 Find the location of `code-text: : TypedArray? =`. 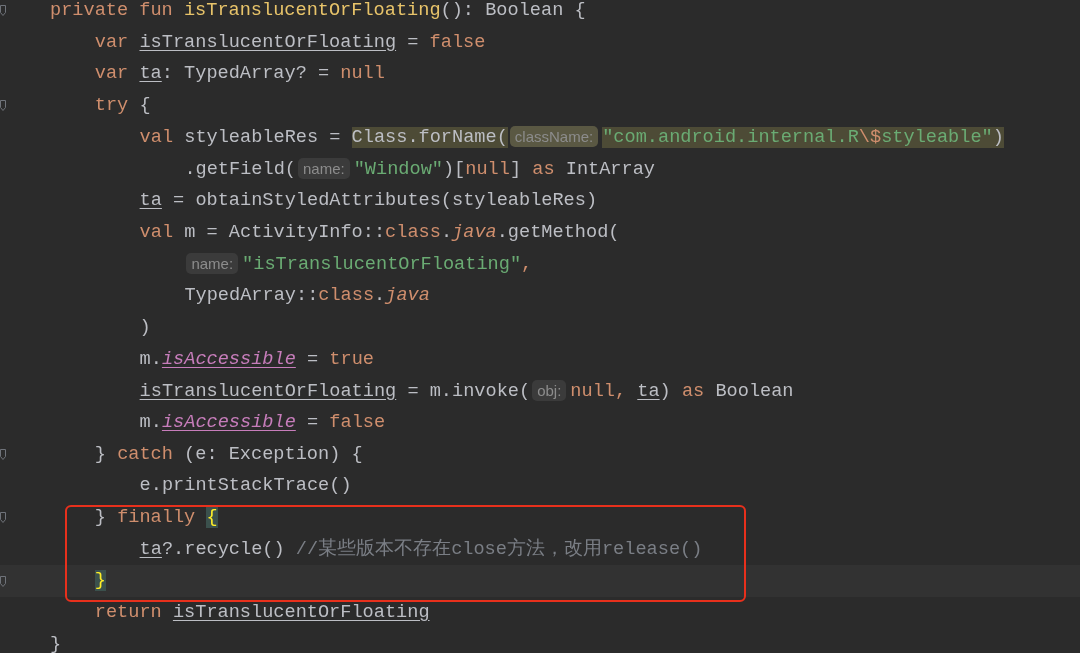

code-text: : TypedArray? = is located at coordinates (246, 74).